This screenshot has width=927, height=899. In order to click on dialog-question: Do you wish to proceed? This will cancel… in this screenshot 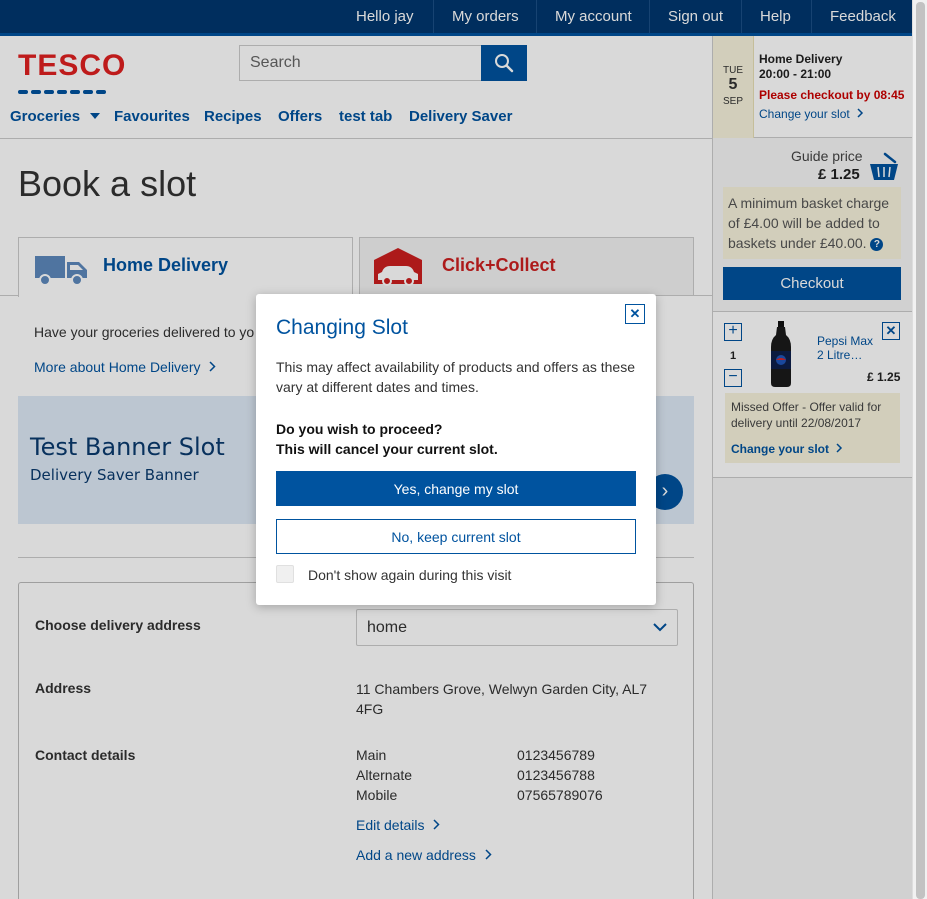, I will do `click(387, 439)`.